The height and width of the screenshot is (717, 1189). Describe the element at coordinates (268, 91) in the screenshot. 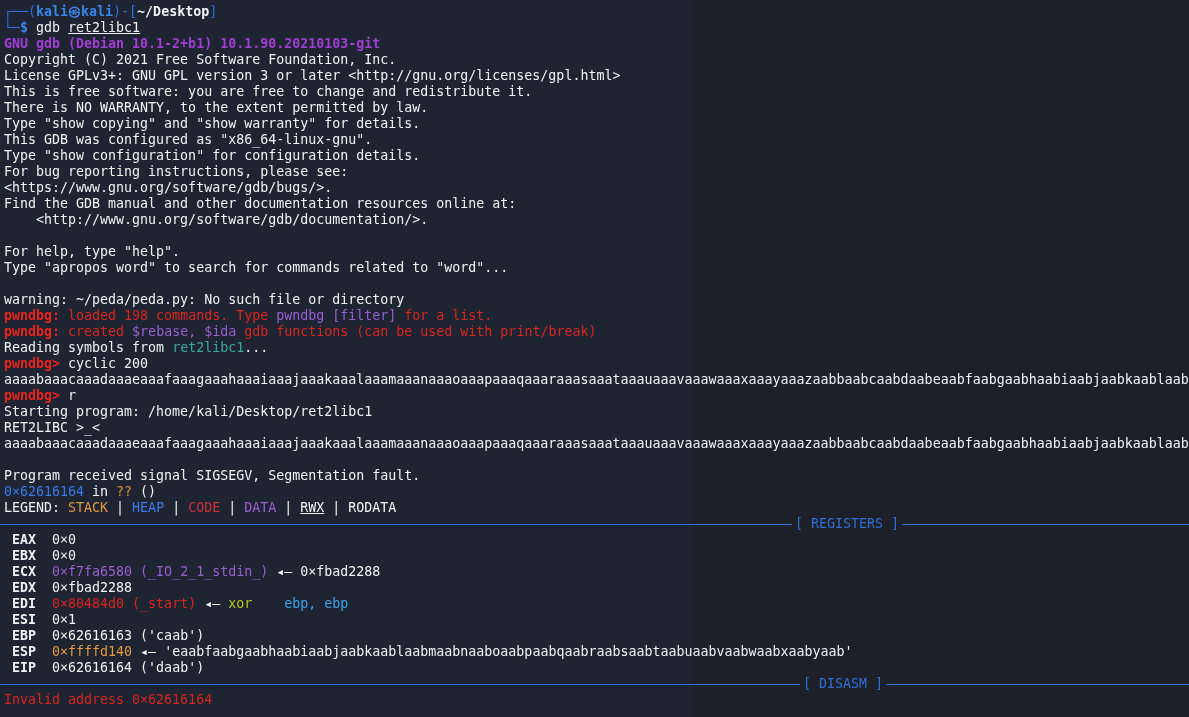

I see `terminal-line: This is free software: you are free to change and redistribute it.` at that location.